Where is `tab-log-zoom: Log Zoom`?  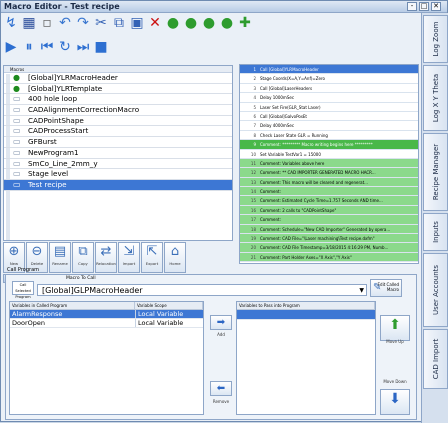
tab-log-zoom: Log Zoom is located at coordinates (435, 39).